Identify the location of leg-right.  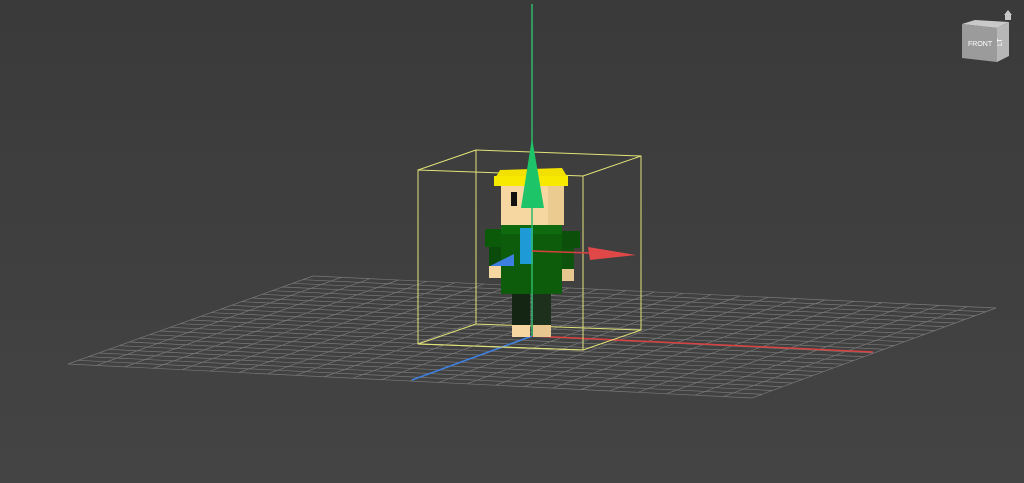
(542, 310).